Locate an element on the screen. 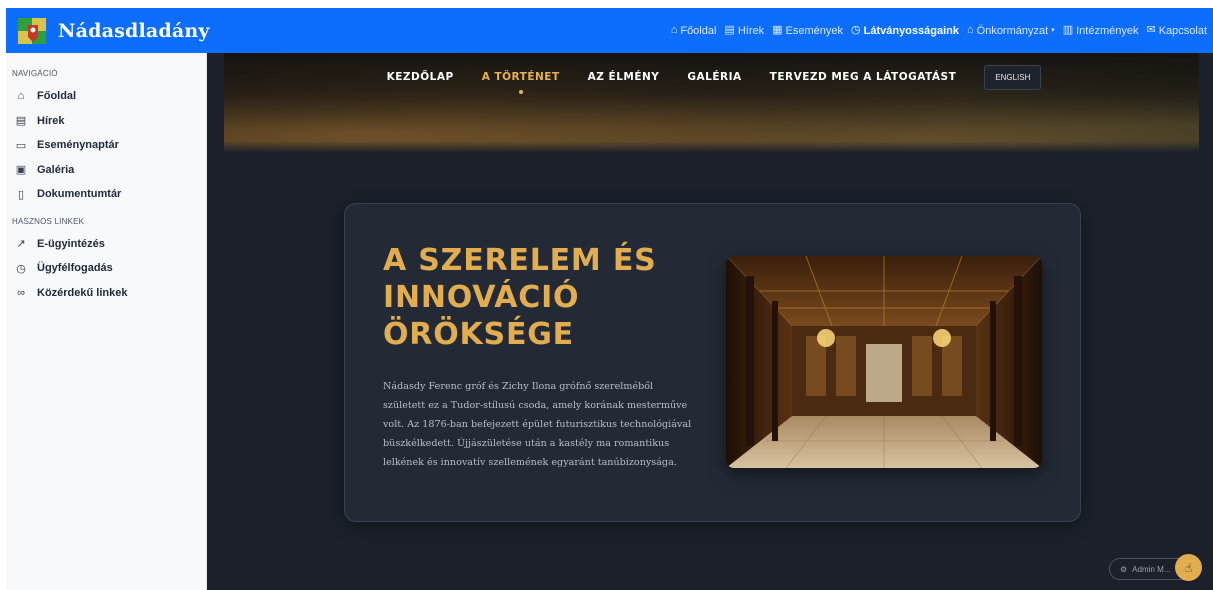 Image resolution: width=1213 pixels, height=590 pixels. sidebar-item-galeria: ▣ Galéria is located at coordinates (106, 170).